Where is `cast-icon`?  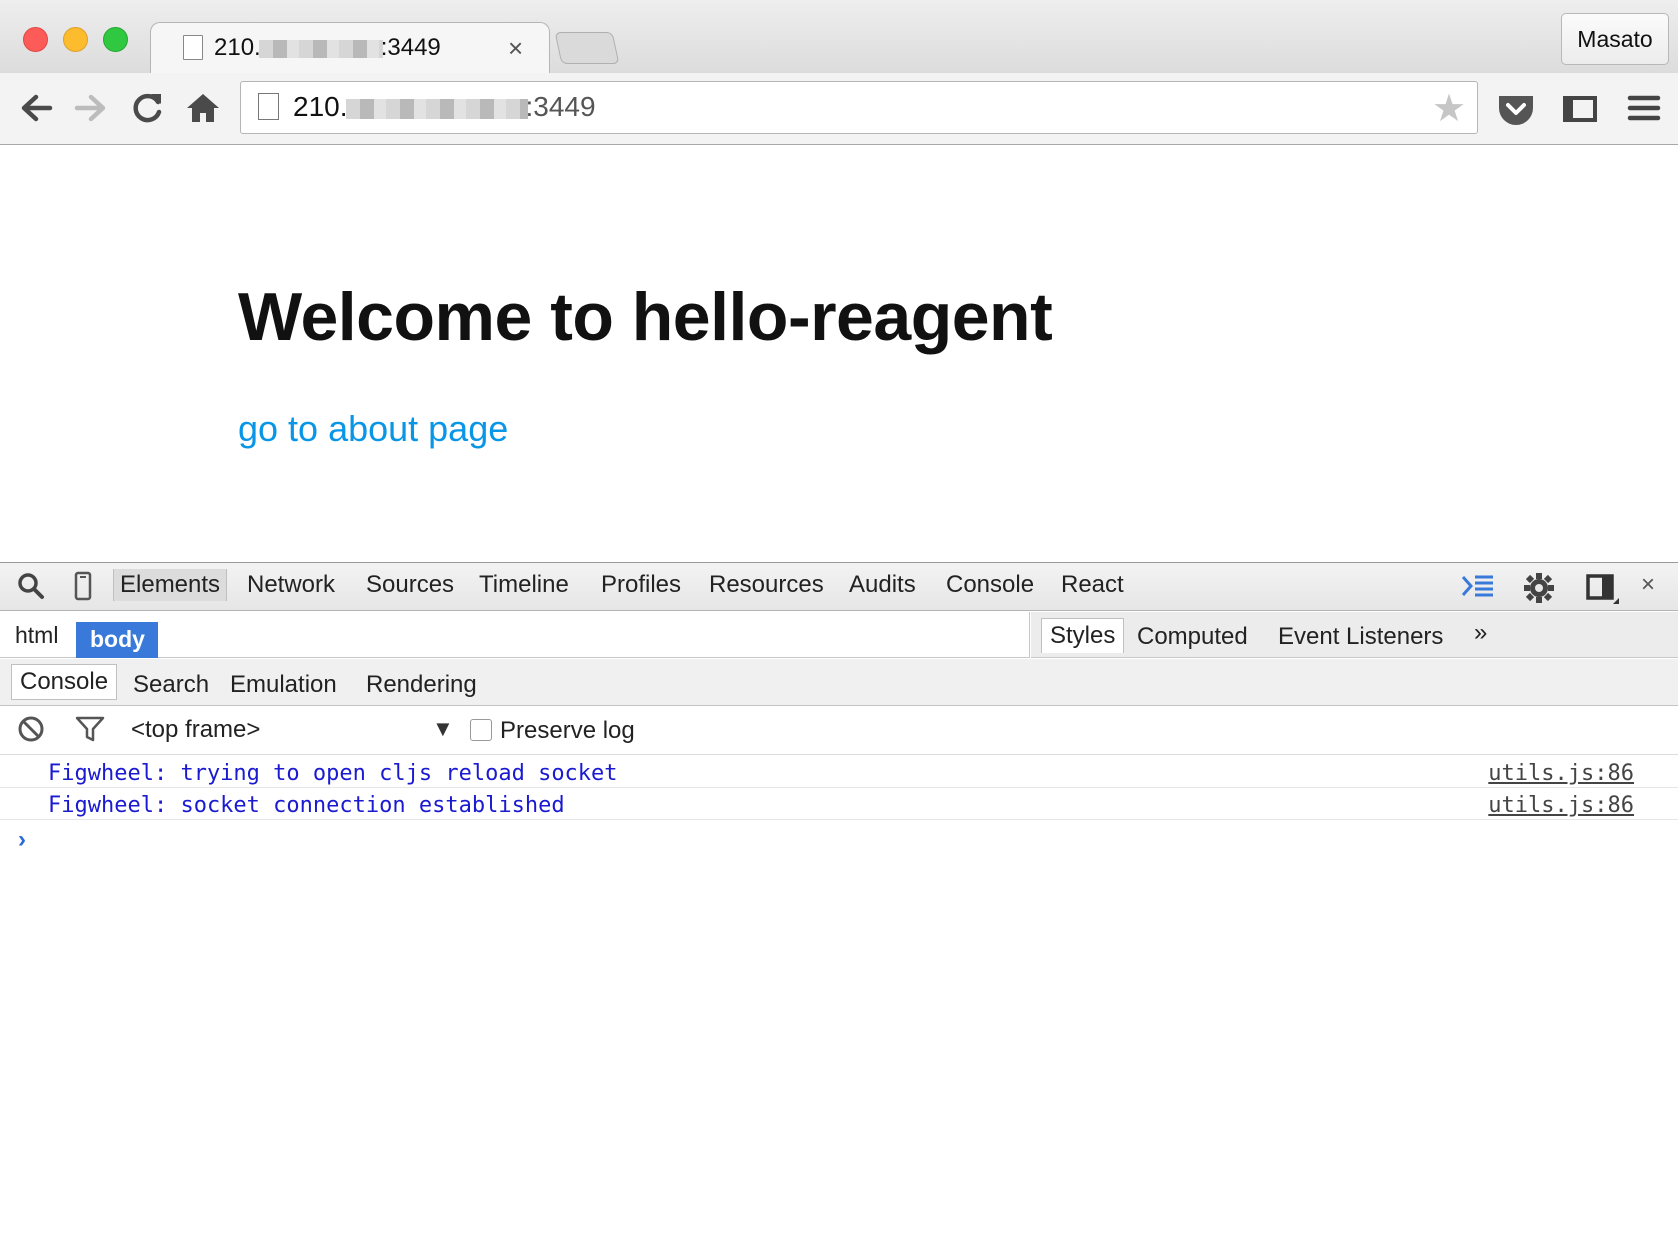 cast-icon is located at coordinates (1580, 108).